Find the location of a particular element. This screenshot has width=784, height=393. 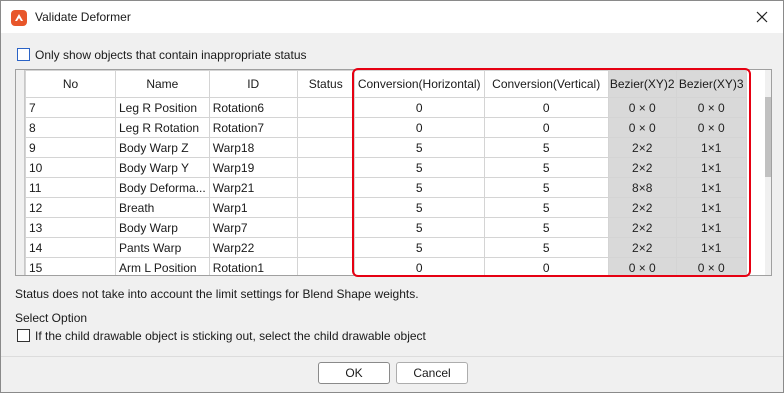

cell-no: 14 is located at coordinates (70, 247).